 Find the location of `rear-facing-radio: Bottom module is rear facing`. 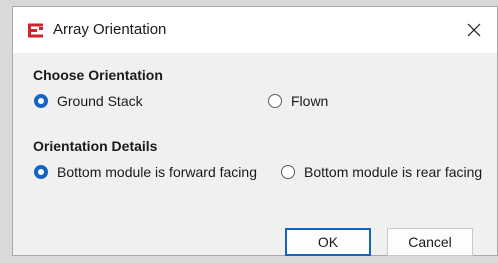

rear-facing-radio: Bottom module is rear facing is located at coordinates (381, 172).